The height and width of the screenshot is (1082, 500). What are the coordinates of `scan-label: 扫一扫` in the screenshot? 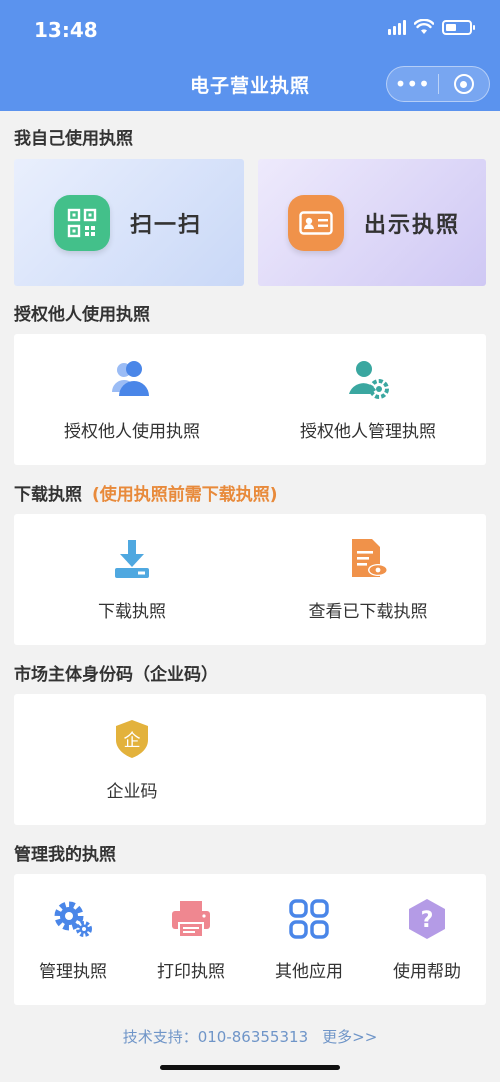 It's located at (166, 225).